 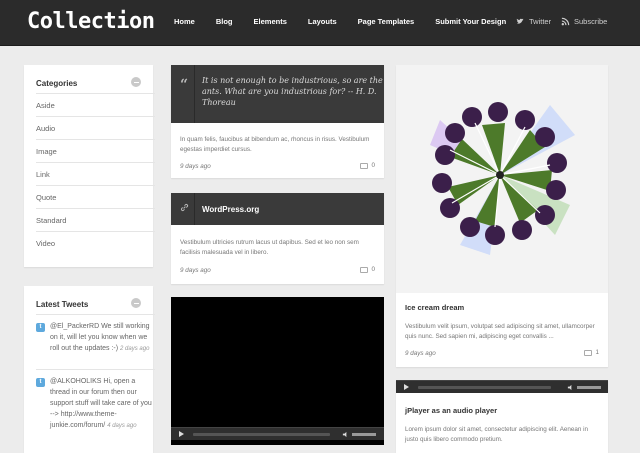 I want to click on category-item-link: Link, so click(x=95, y=173).